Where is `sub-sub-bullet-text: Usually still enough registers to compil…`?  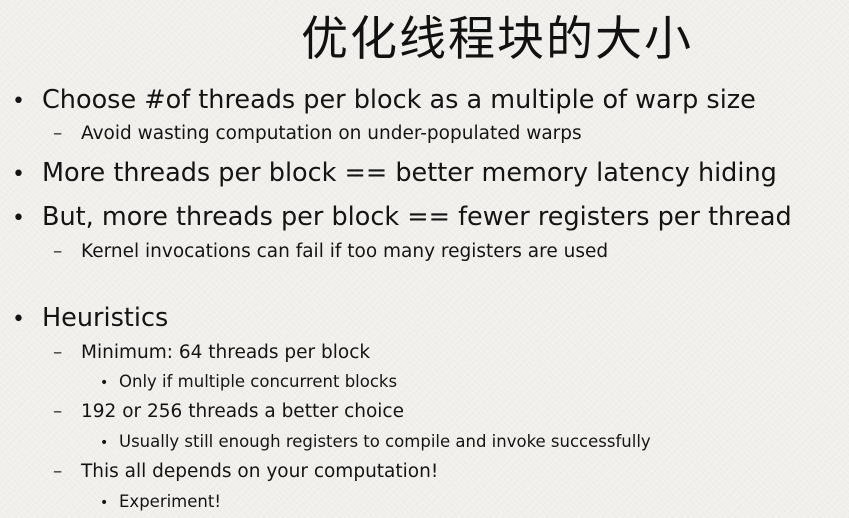 sub-sub-bullet-text: Usually still enough registers to compil… is located at coordinates (385, 441).